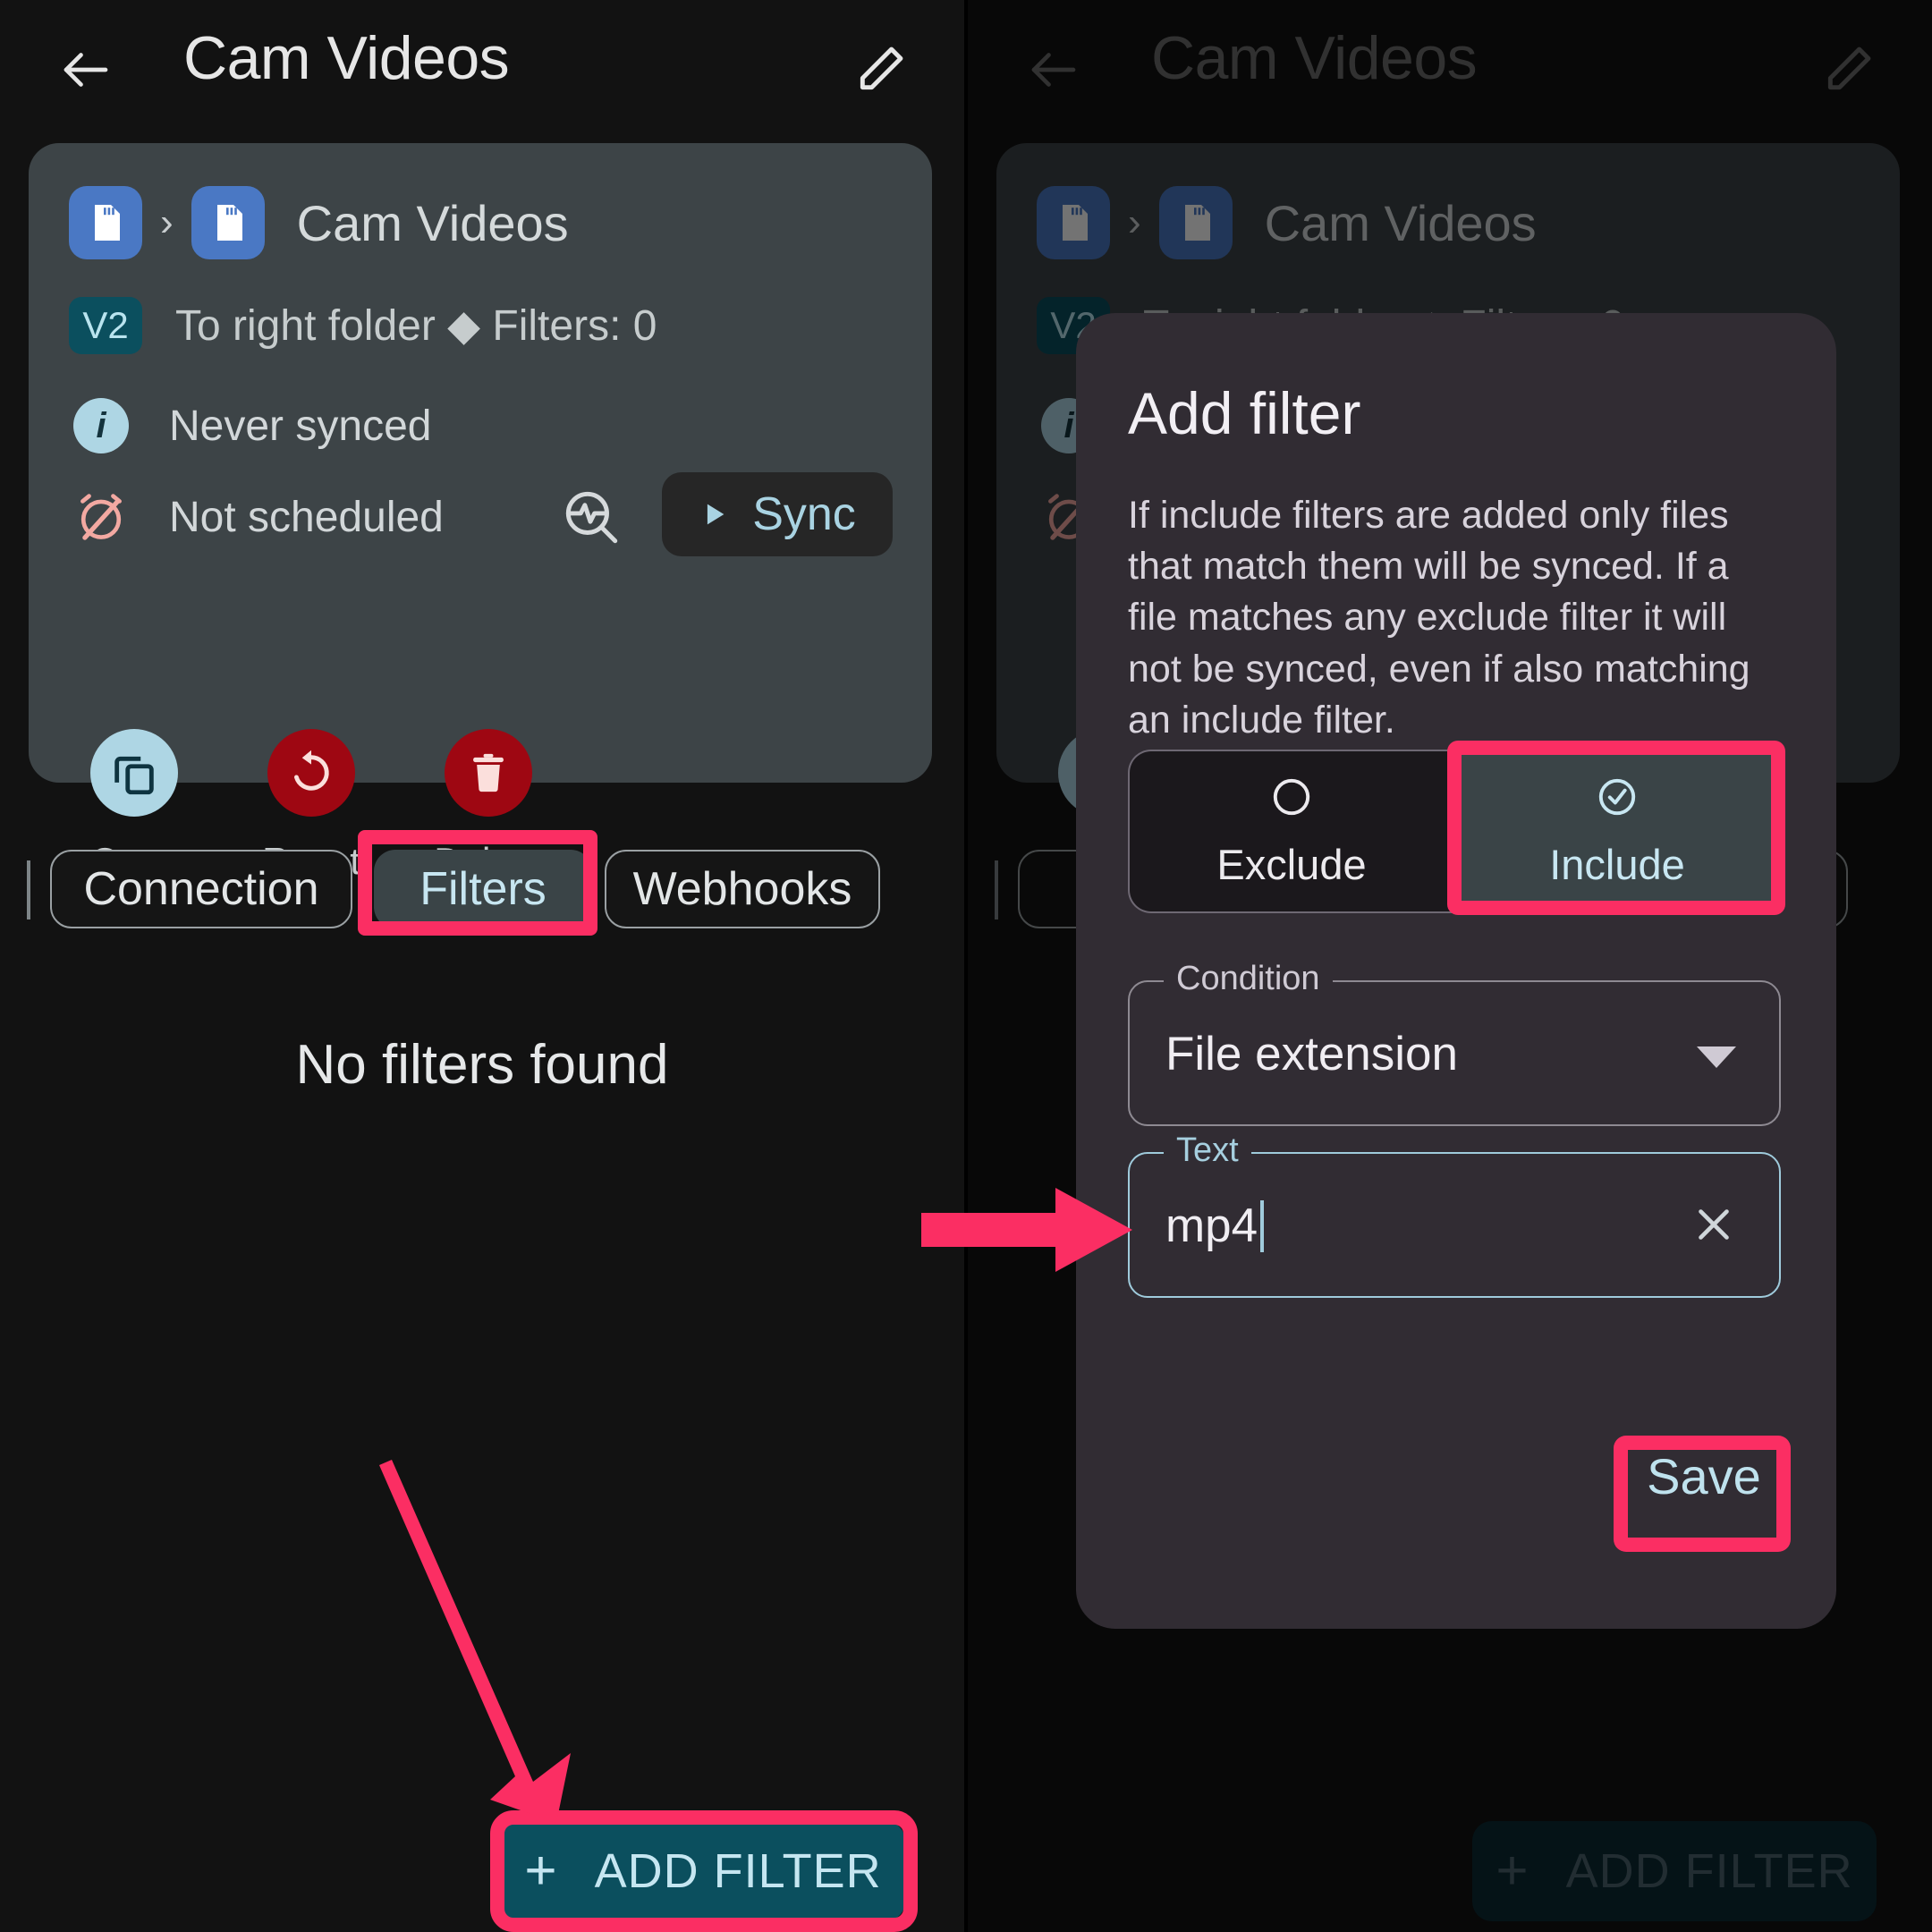 Image resolution: width=1932 pixels, height=1932 pixels. What do you see at coordinates (134, 773) in the screenshot?
I see `copy-icon` at bounding box center [134, 773].